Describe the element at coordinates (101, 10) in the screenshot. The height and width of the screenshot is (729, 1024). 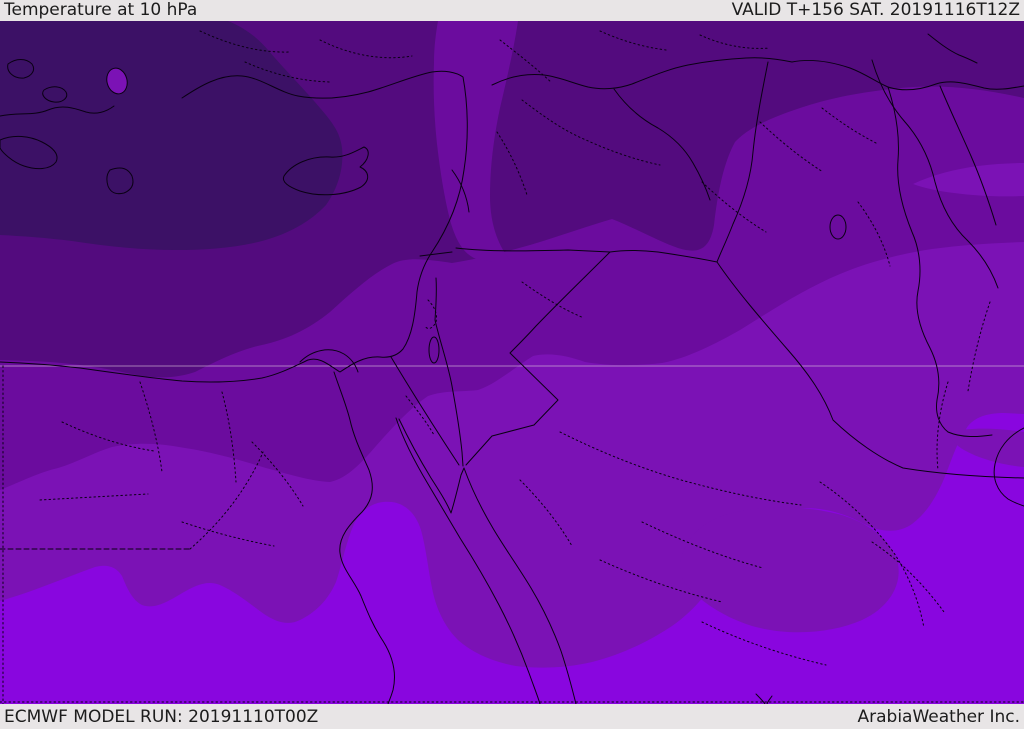
I see `map-title: Temperature at 10 hPa` at that location.